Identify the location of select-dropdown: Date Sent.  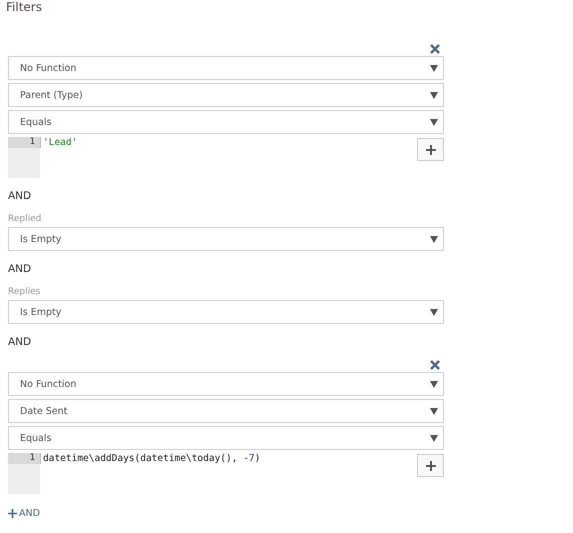
(226, 411).